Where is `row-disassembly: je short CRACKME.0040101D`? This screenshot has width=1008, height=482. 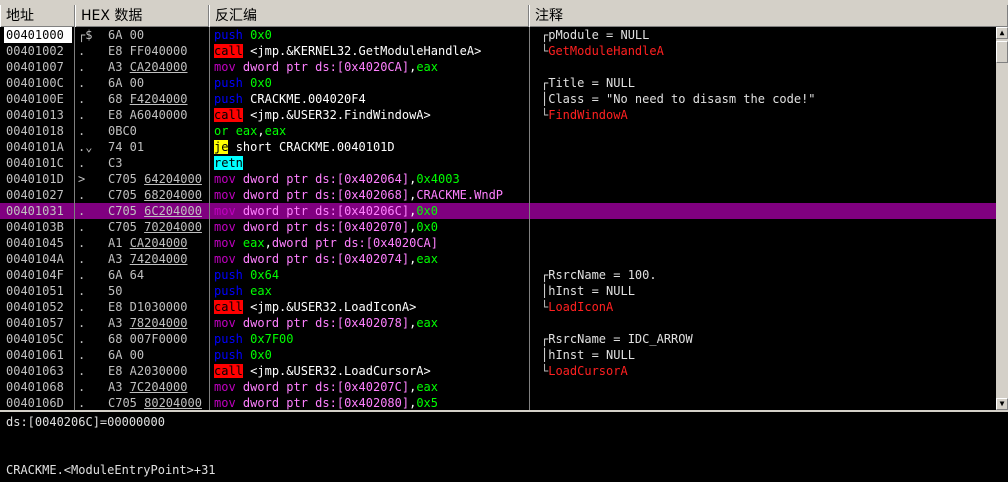
row-disassembly: je short CRACKME.0040101D is located at coordinates (304, 147).